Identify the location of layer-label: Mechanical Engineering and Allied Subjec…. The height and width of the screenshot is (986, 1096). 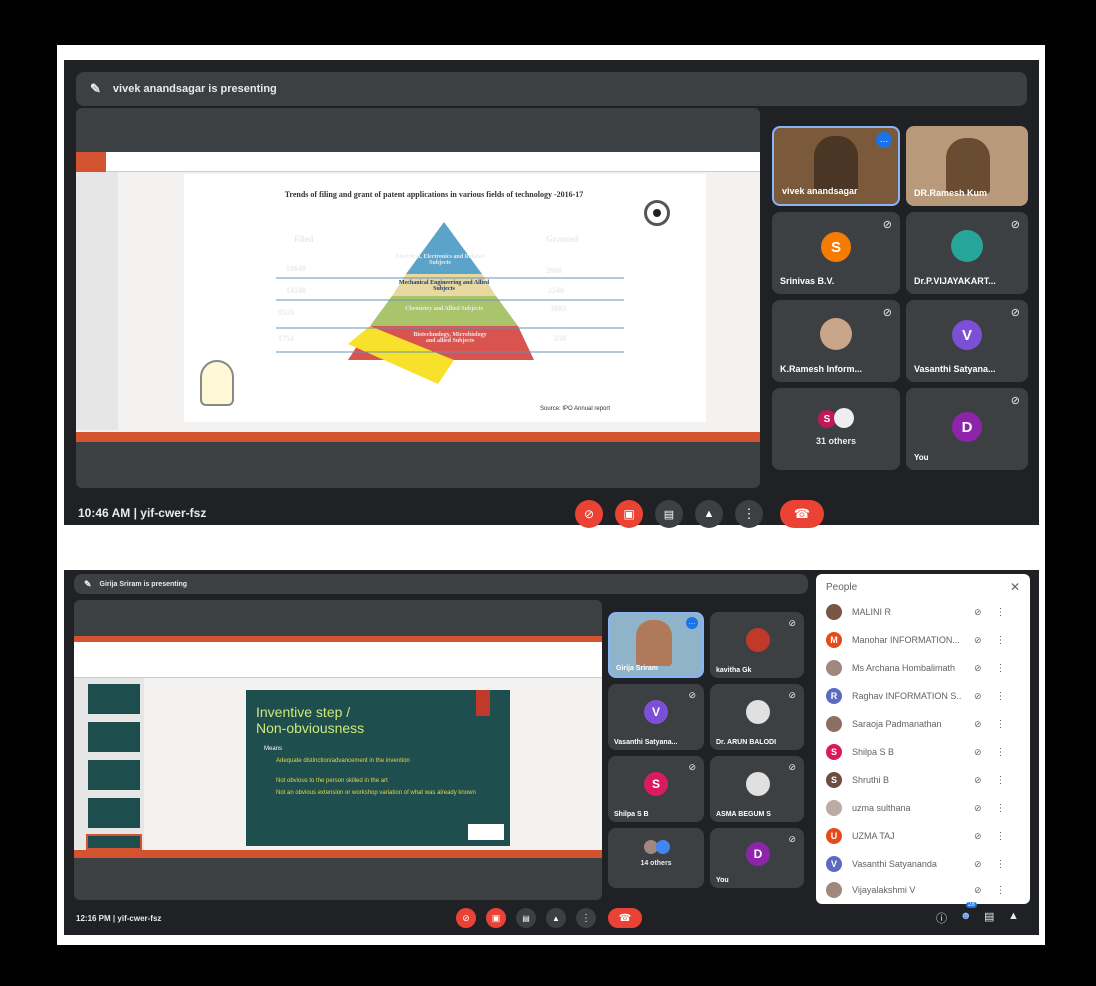
(444, 286).